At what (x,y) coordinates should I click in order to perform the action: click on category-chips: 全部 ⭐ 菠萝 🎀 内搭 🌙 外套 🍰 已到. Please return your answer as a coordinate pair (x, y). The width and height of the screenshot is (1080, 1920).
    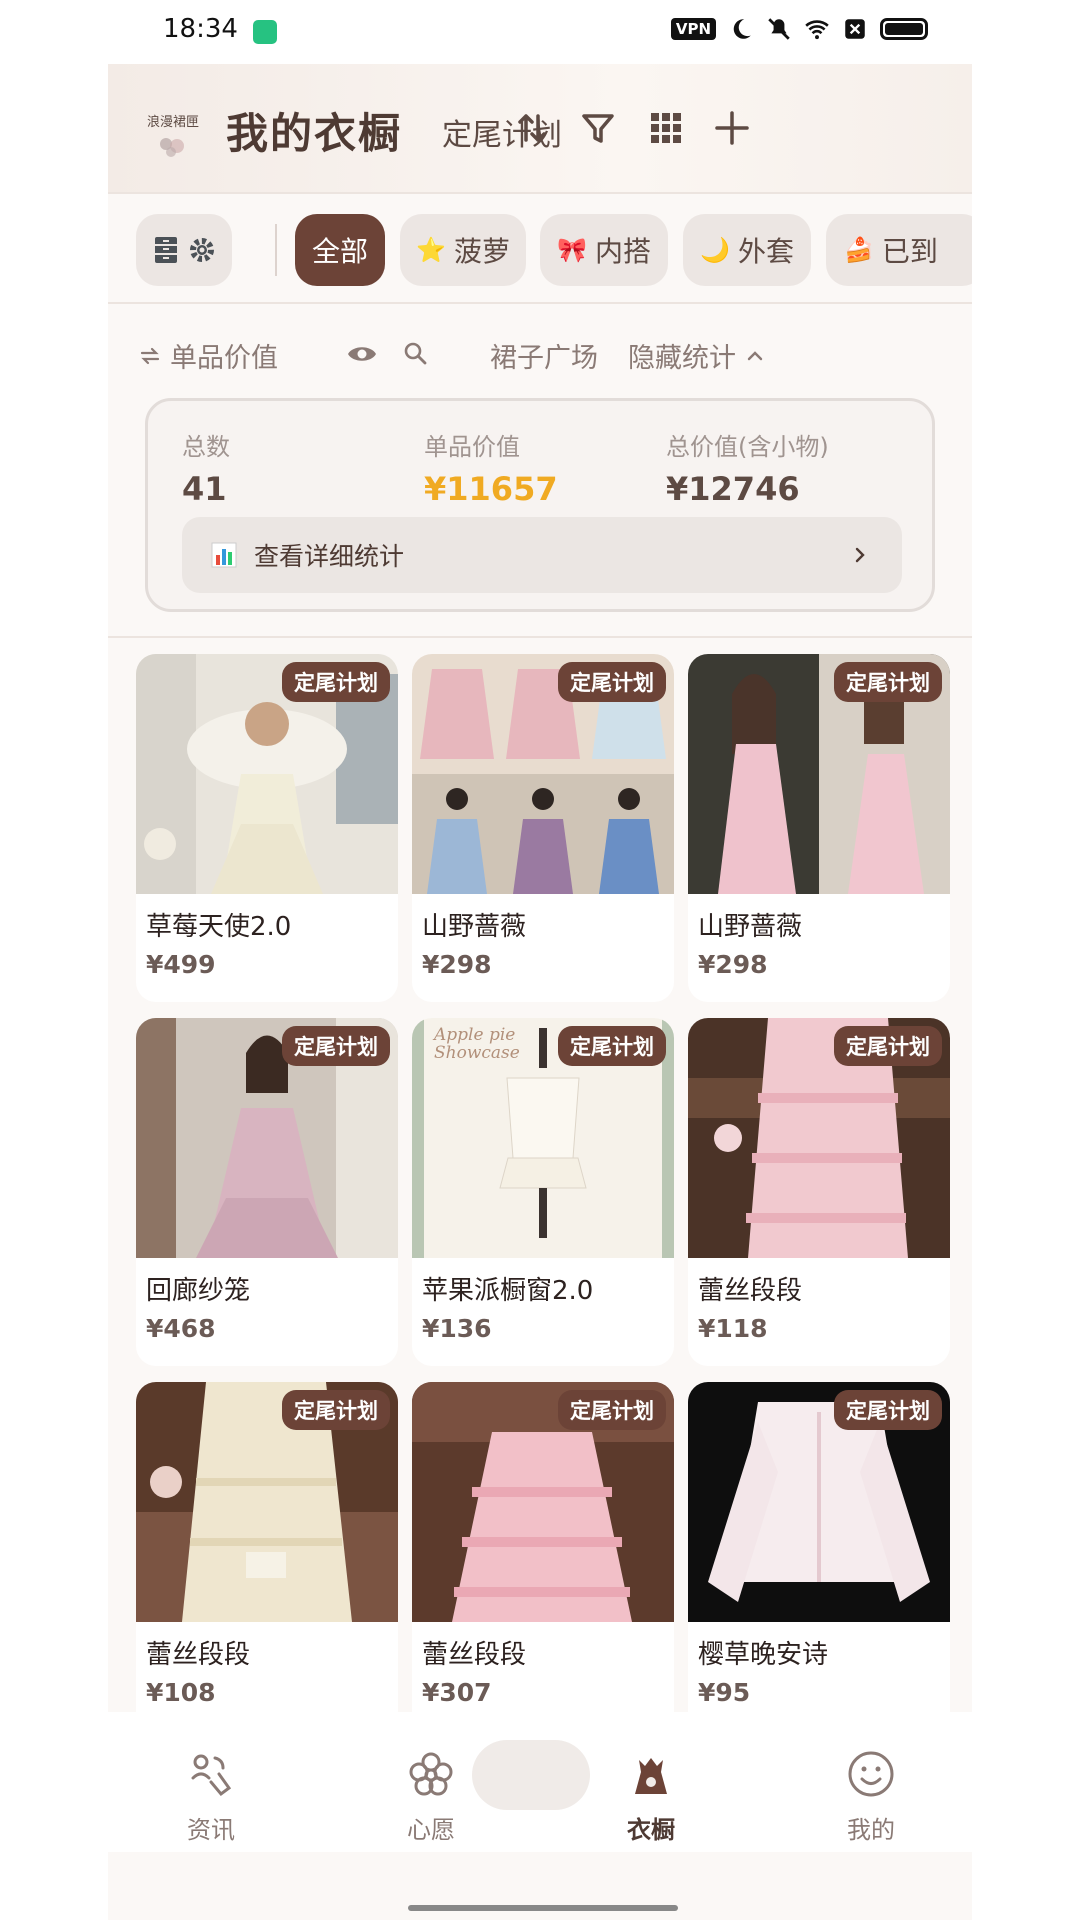
    Looking at the image, I should click on (540, 249).